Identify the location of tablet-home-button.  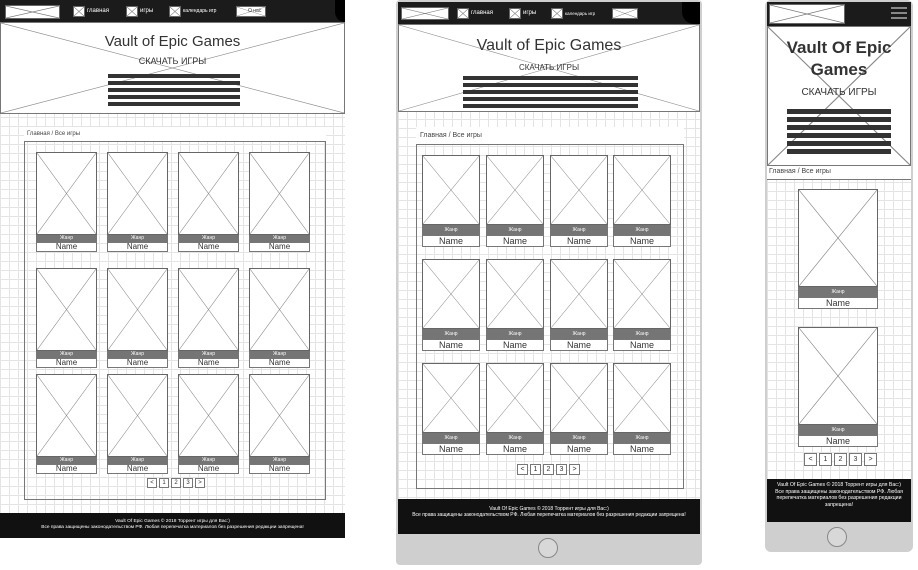
(548, 548).